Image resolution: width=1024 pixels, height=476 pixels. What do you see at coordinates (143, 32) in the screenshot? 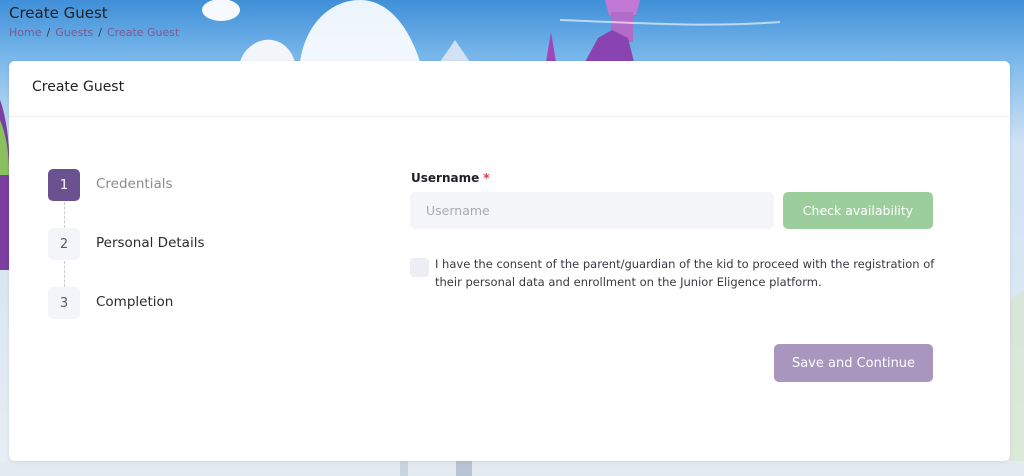
I see `breadcrumb-current: Create Guest` at bounding box center [143, 32].